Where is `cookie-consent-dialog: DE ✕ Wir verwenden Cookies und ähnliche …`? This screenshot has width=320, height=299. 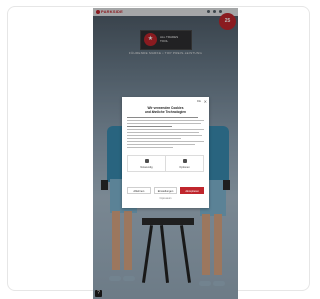
cookie-consent-dialog: DE ✕ Wir verwenden Cookies und ähnliche … is located at coordinates (165, 152).